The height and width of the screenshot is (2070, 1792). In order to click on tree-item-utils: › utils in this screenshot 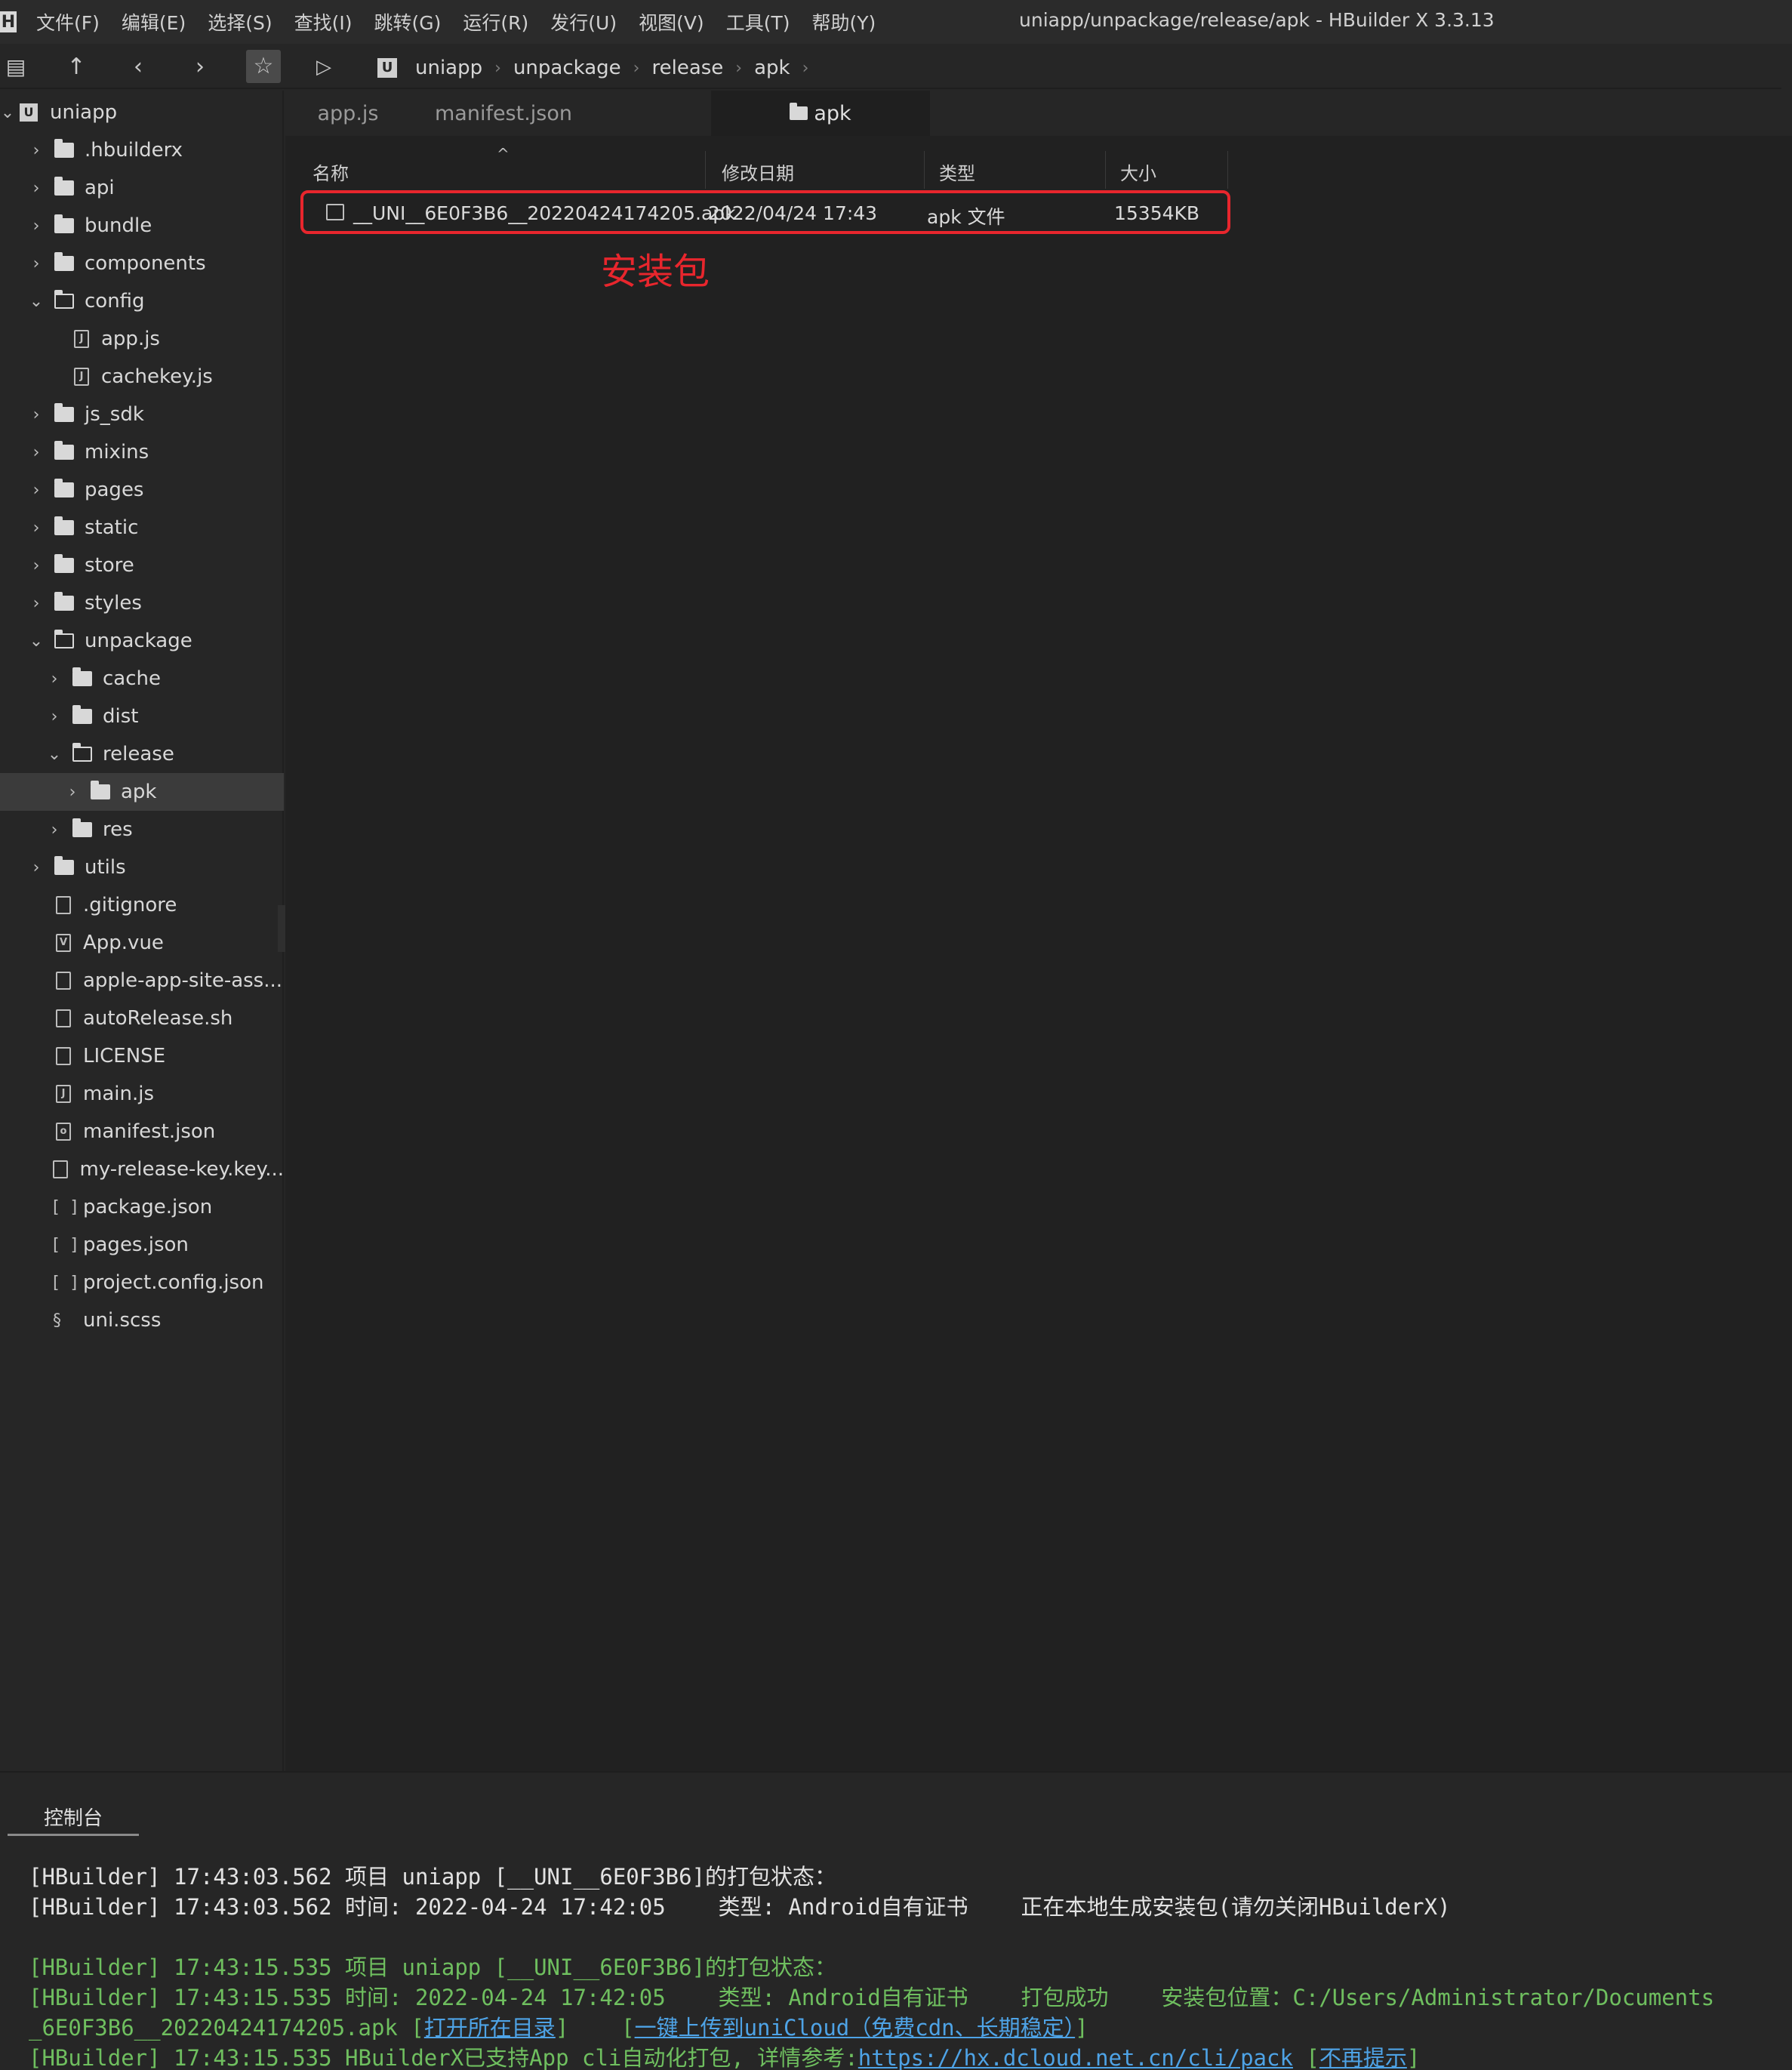, I will do `click(142, 867)`.